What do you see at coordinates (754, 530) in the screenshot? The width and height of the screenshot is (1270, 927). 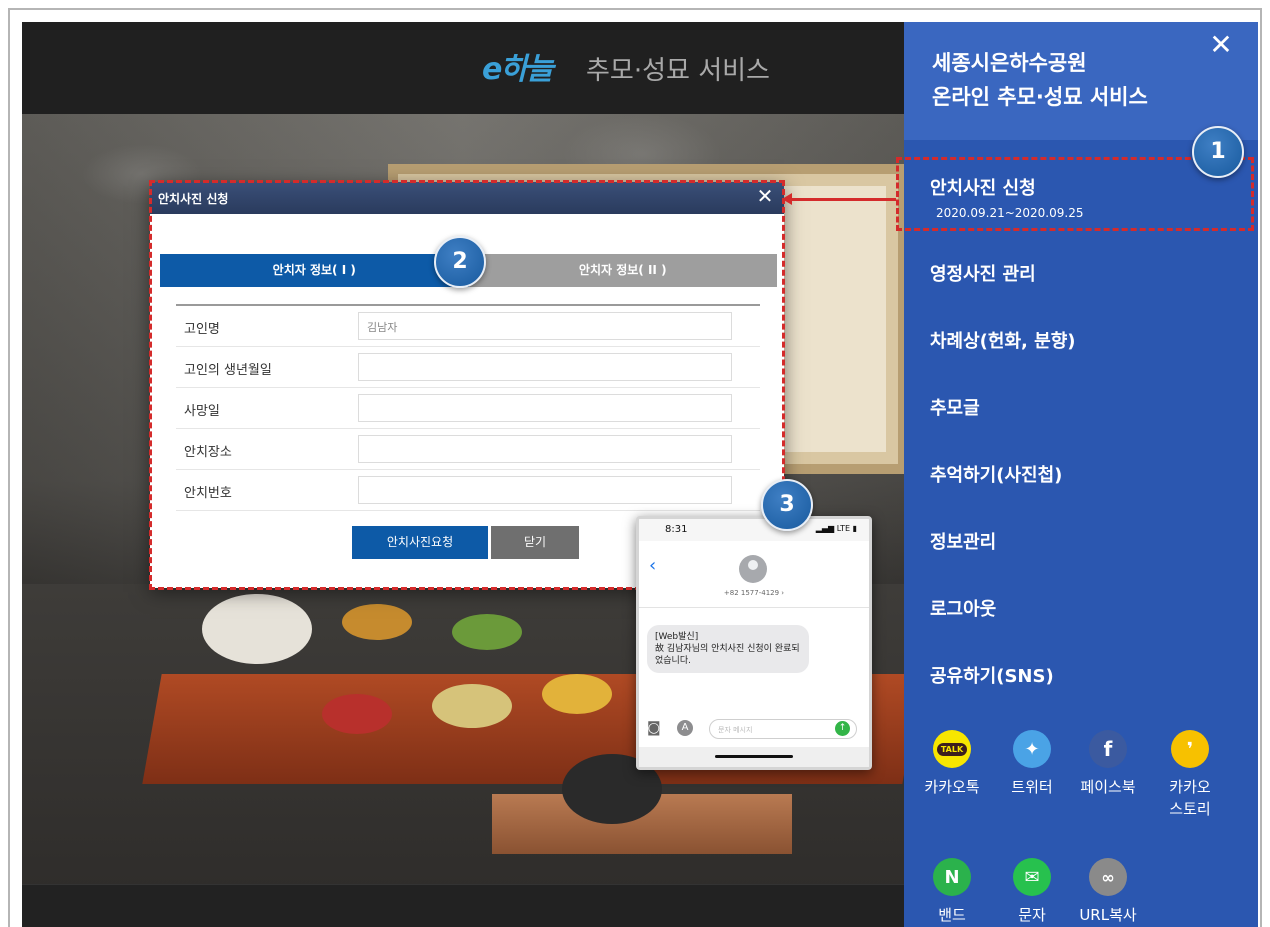 I see `phone-status-bar: 8:31 ▂▄▆ LTE ▮` at bounding box center [754, 530].